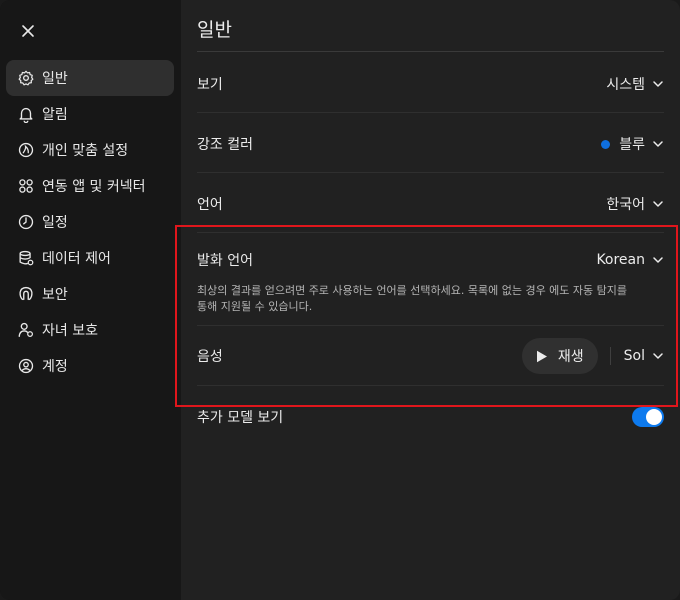 The width and height of the screenshot is (680, 600). I want to click on voice-label: 음성, so click(210, 357).